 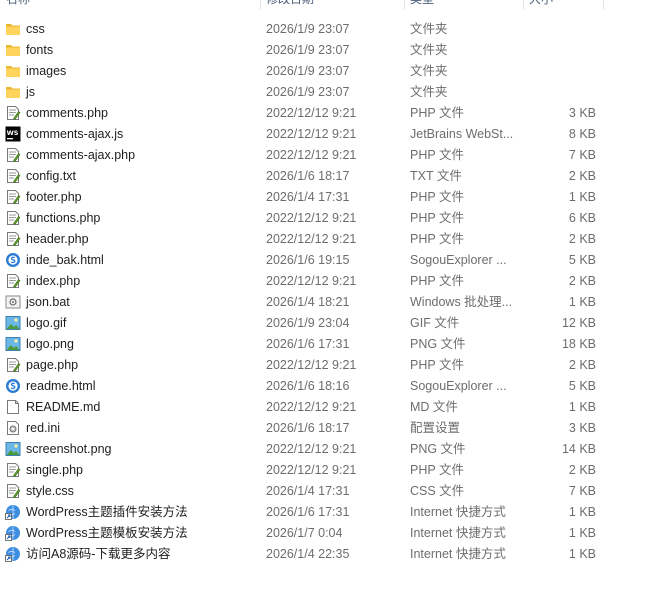 I want to click on file-row: js 2026/1/9 23:07 文件夹, so click(x=336, y=92).